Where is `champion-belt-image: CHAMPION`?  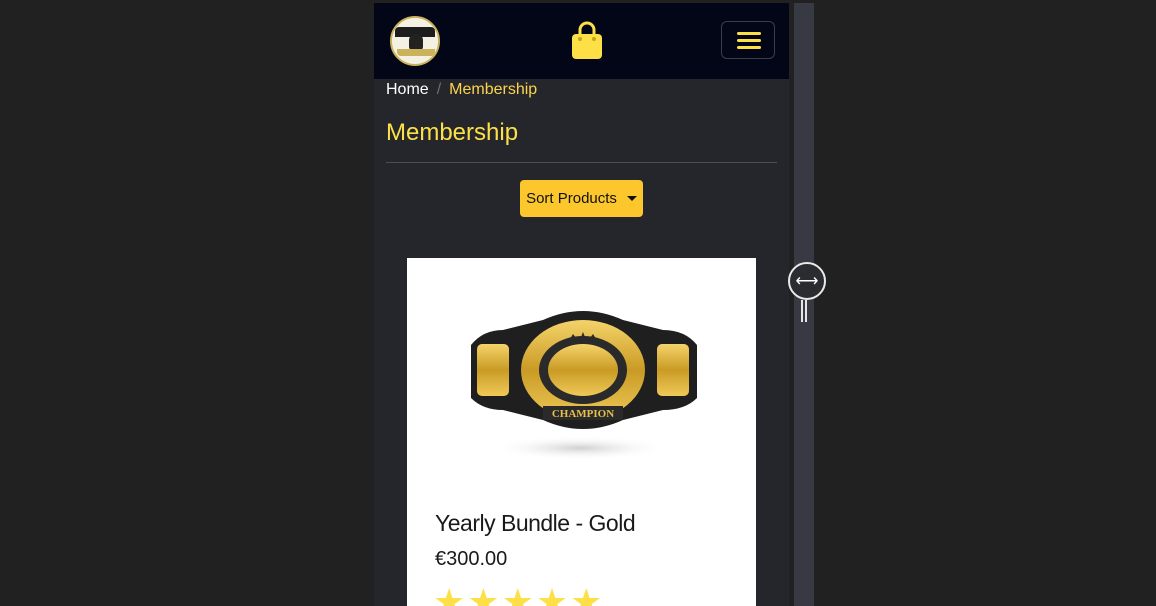 champion-belt-image: CHAMPION is located at coordinates (583, 382).